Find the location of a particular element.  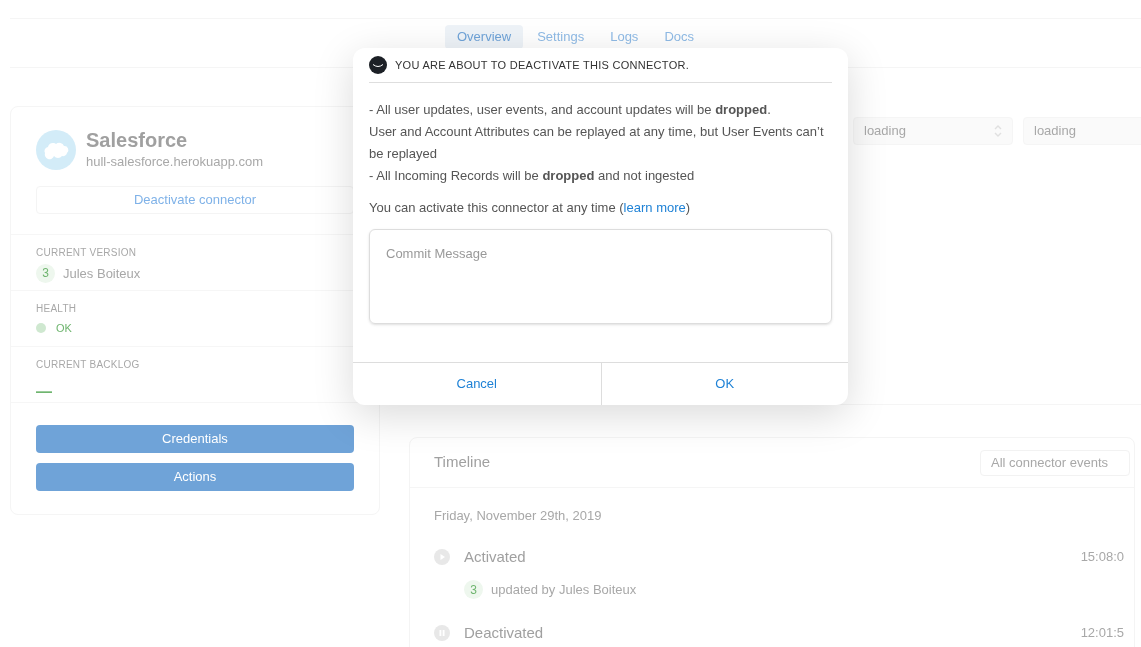

dialog-title: YOU ARE ABOUT TO DEACTIVATE THIS CONNECTOR. is located at coordinates (542, 65).